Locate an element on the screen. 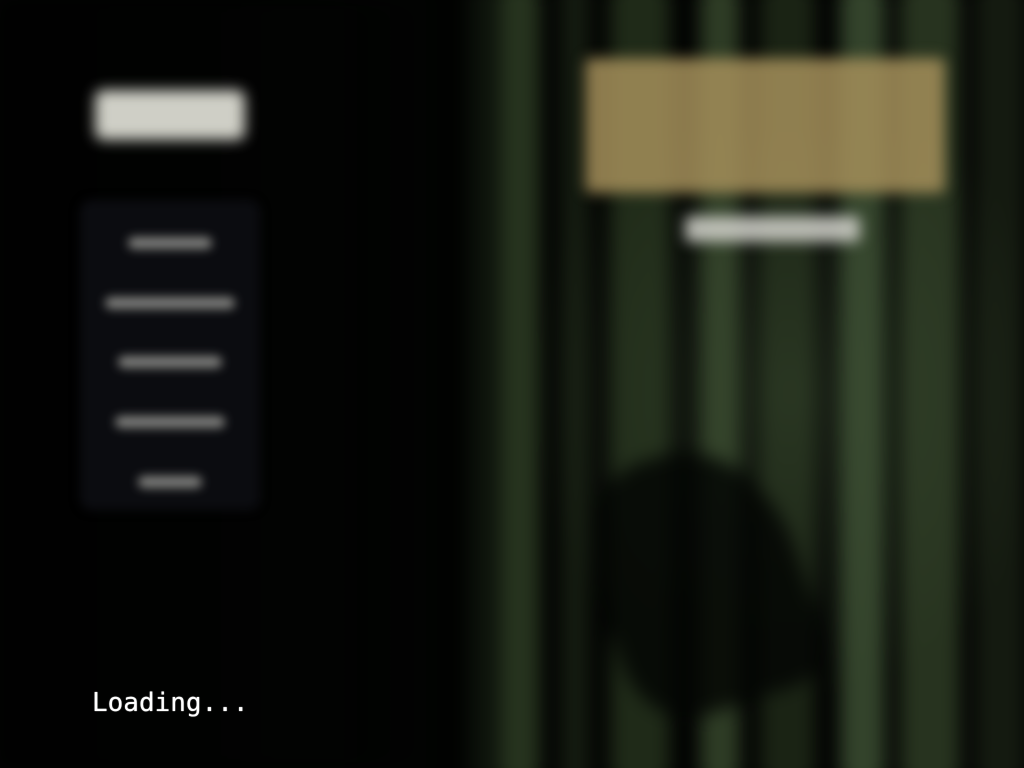 The image size is (1024, 768). menu-header is located at coordinates (170, 115).